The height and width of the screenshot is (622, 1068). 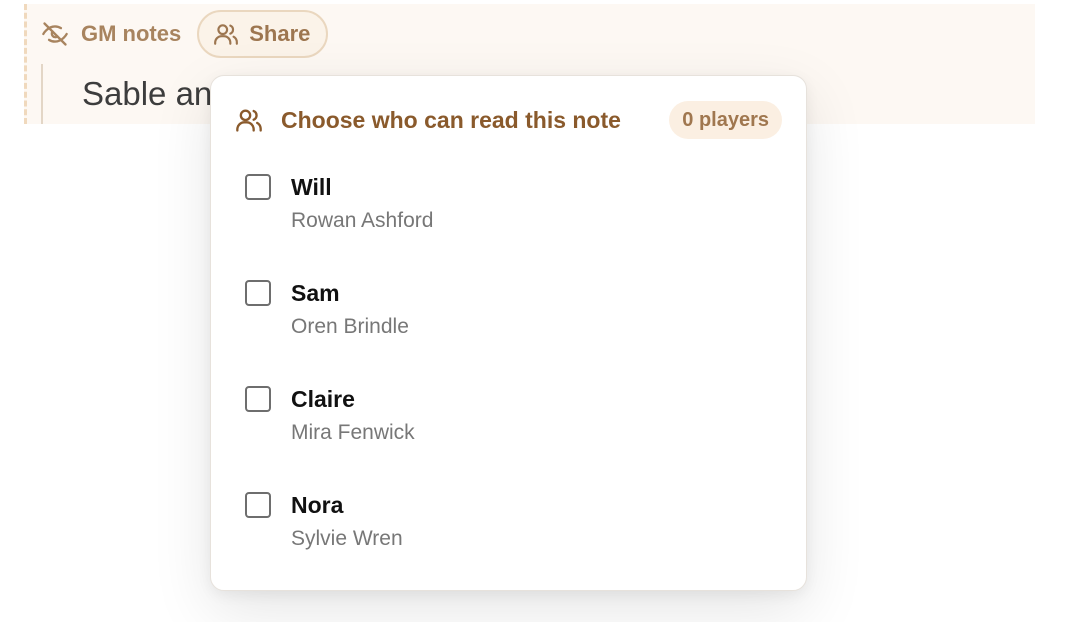 I want to click on player-text: Sam Oren Brindle, so click(x=350, y=310).